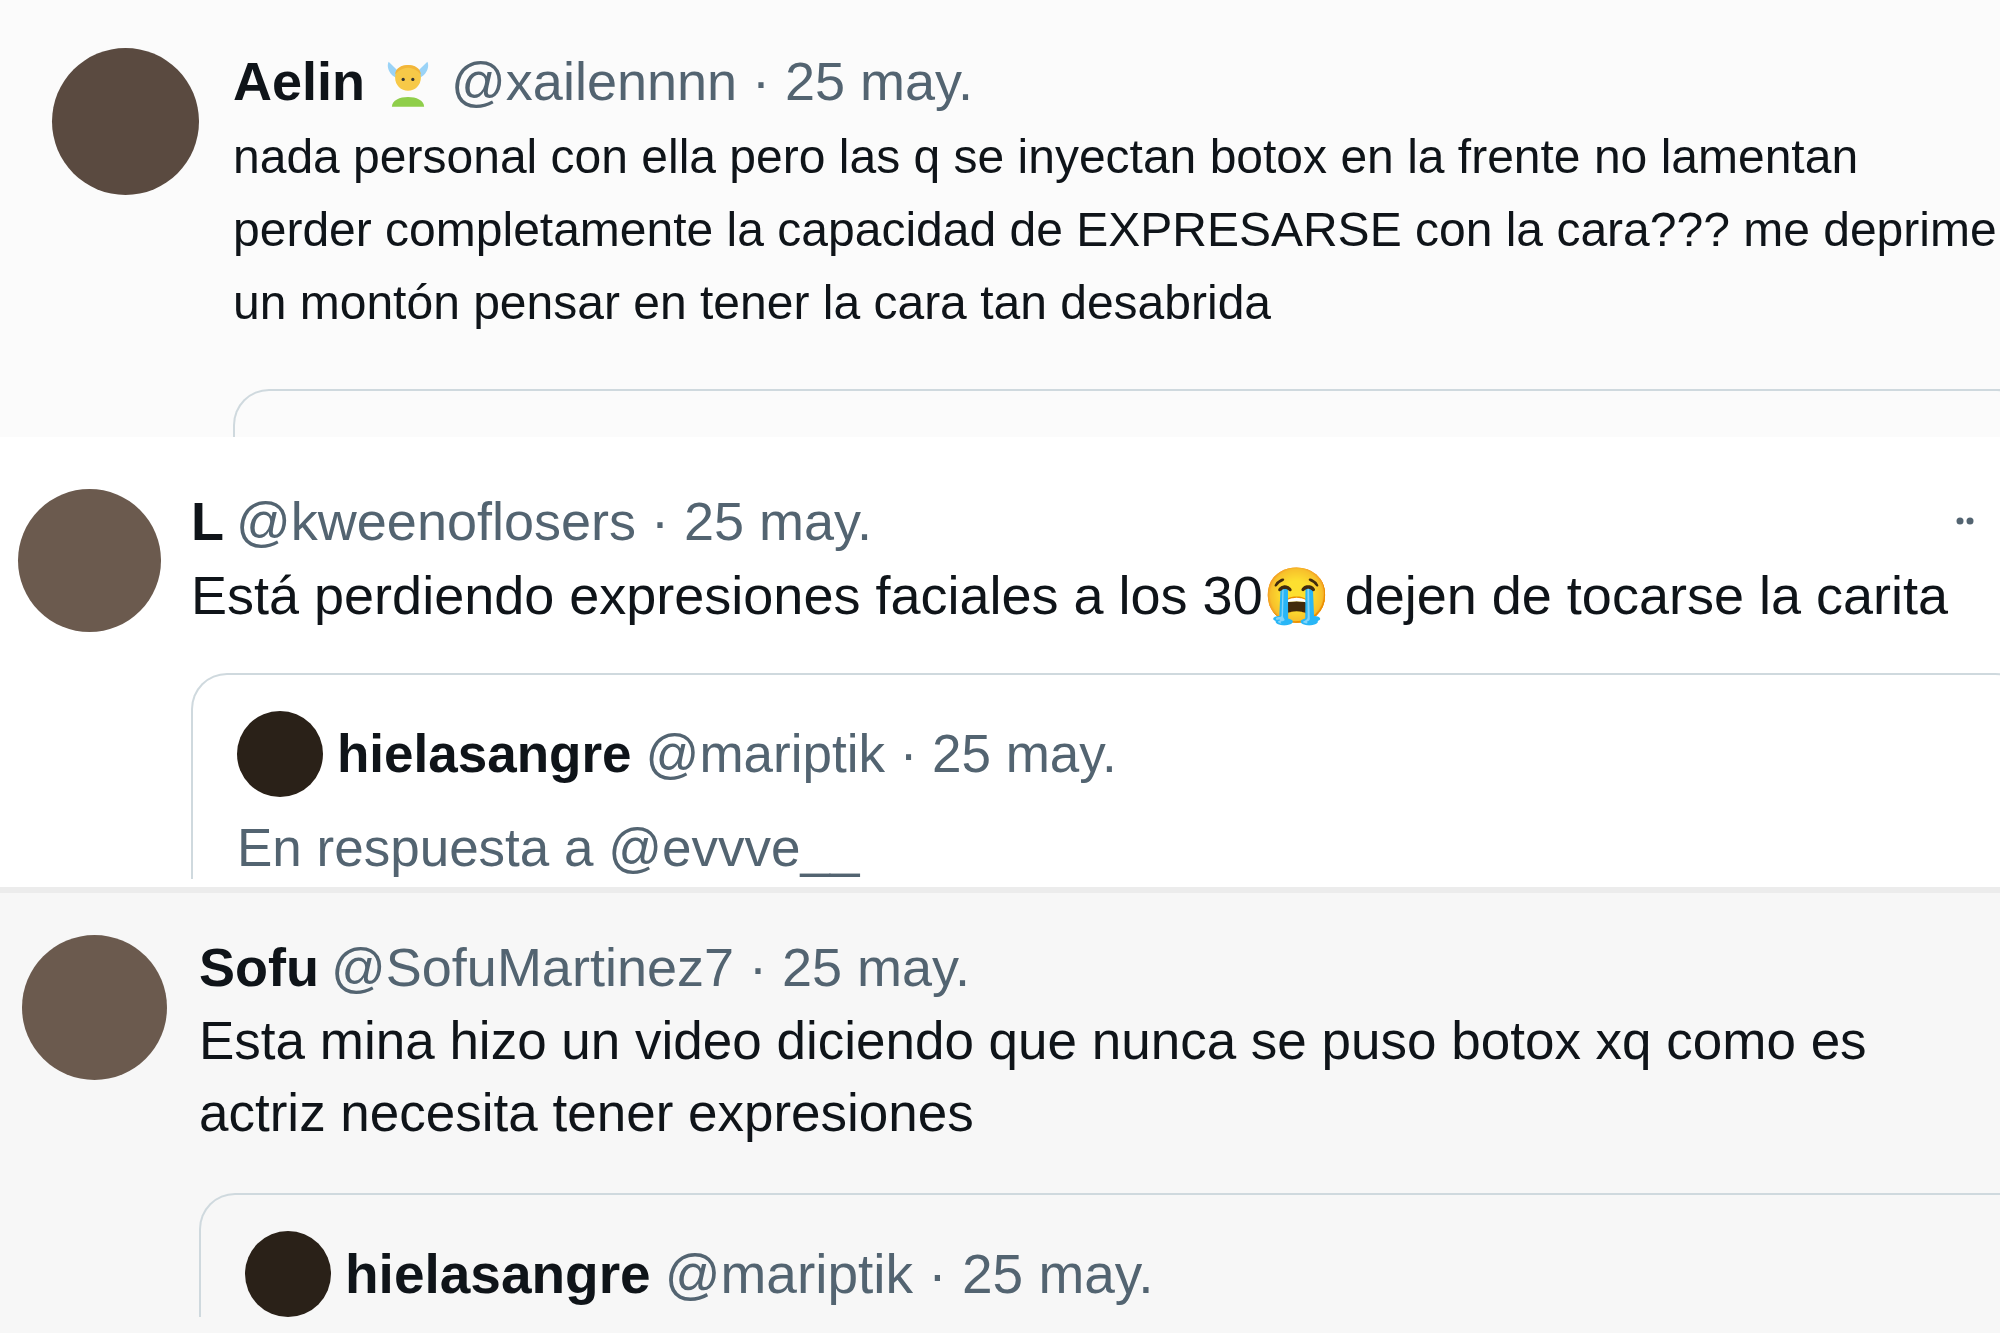 Image resolution: width=2000 pixels, height=1333 pixels. Describe the element at coordinates (1965, 521) in the screenshot. I see `more-icon` at that location.